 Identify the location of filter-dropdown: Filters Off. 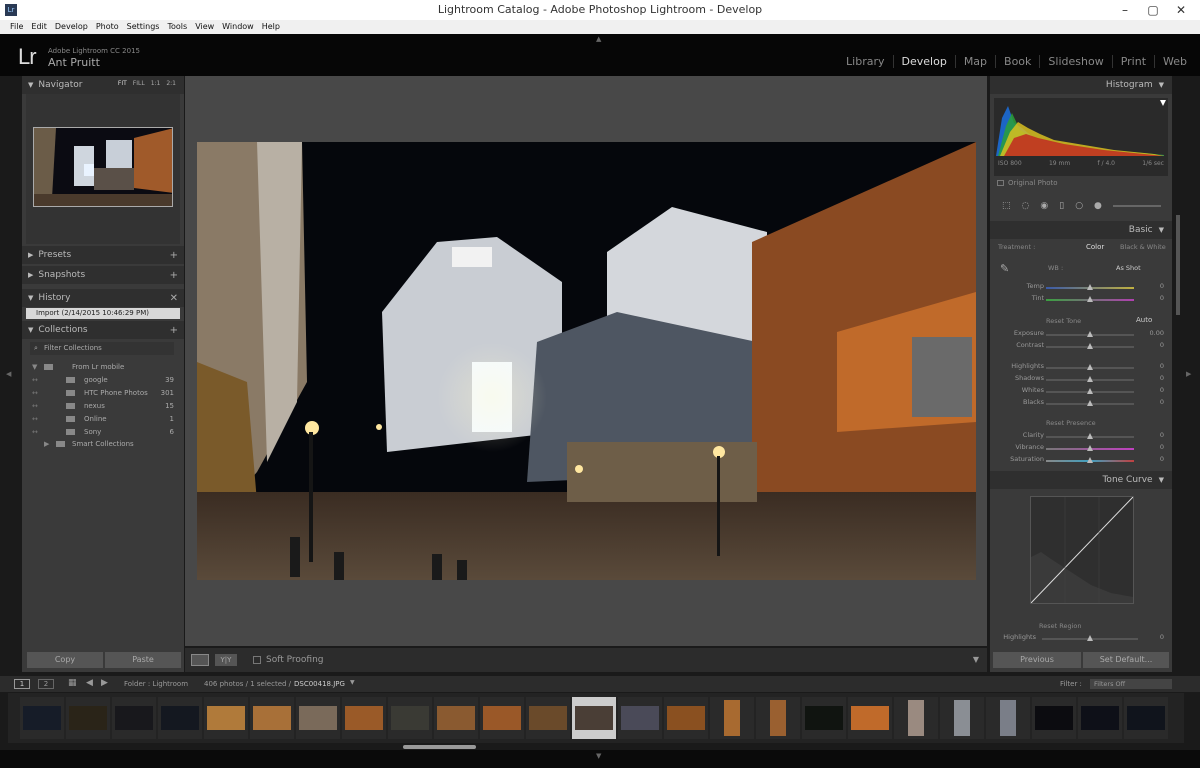
(1131, 684).